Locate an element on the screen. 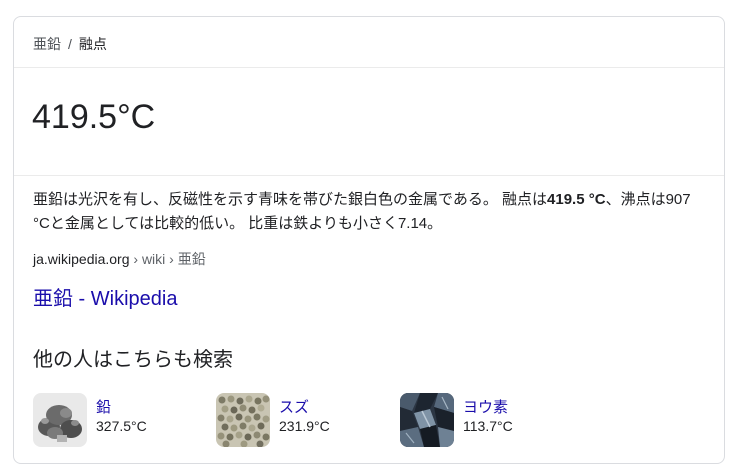  related-item-name: スズ is located at coordinates (294, 407).